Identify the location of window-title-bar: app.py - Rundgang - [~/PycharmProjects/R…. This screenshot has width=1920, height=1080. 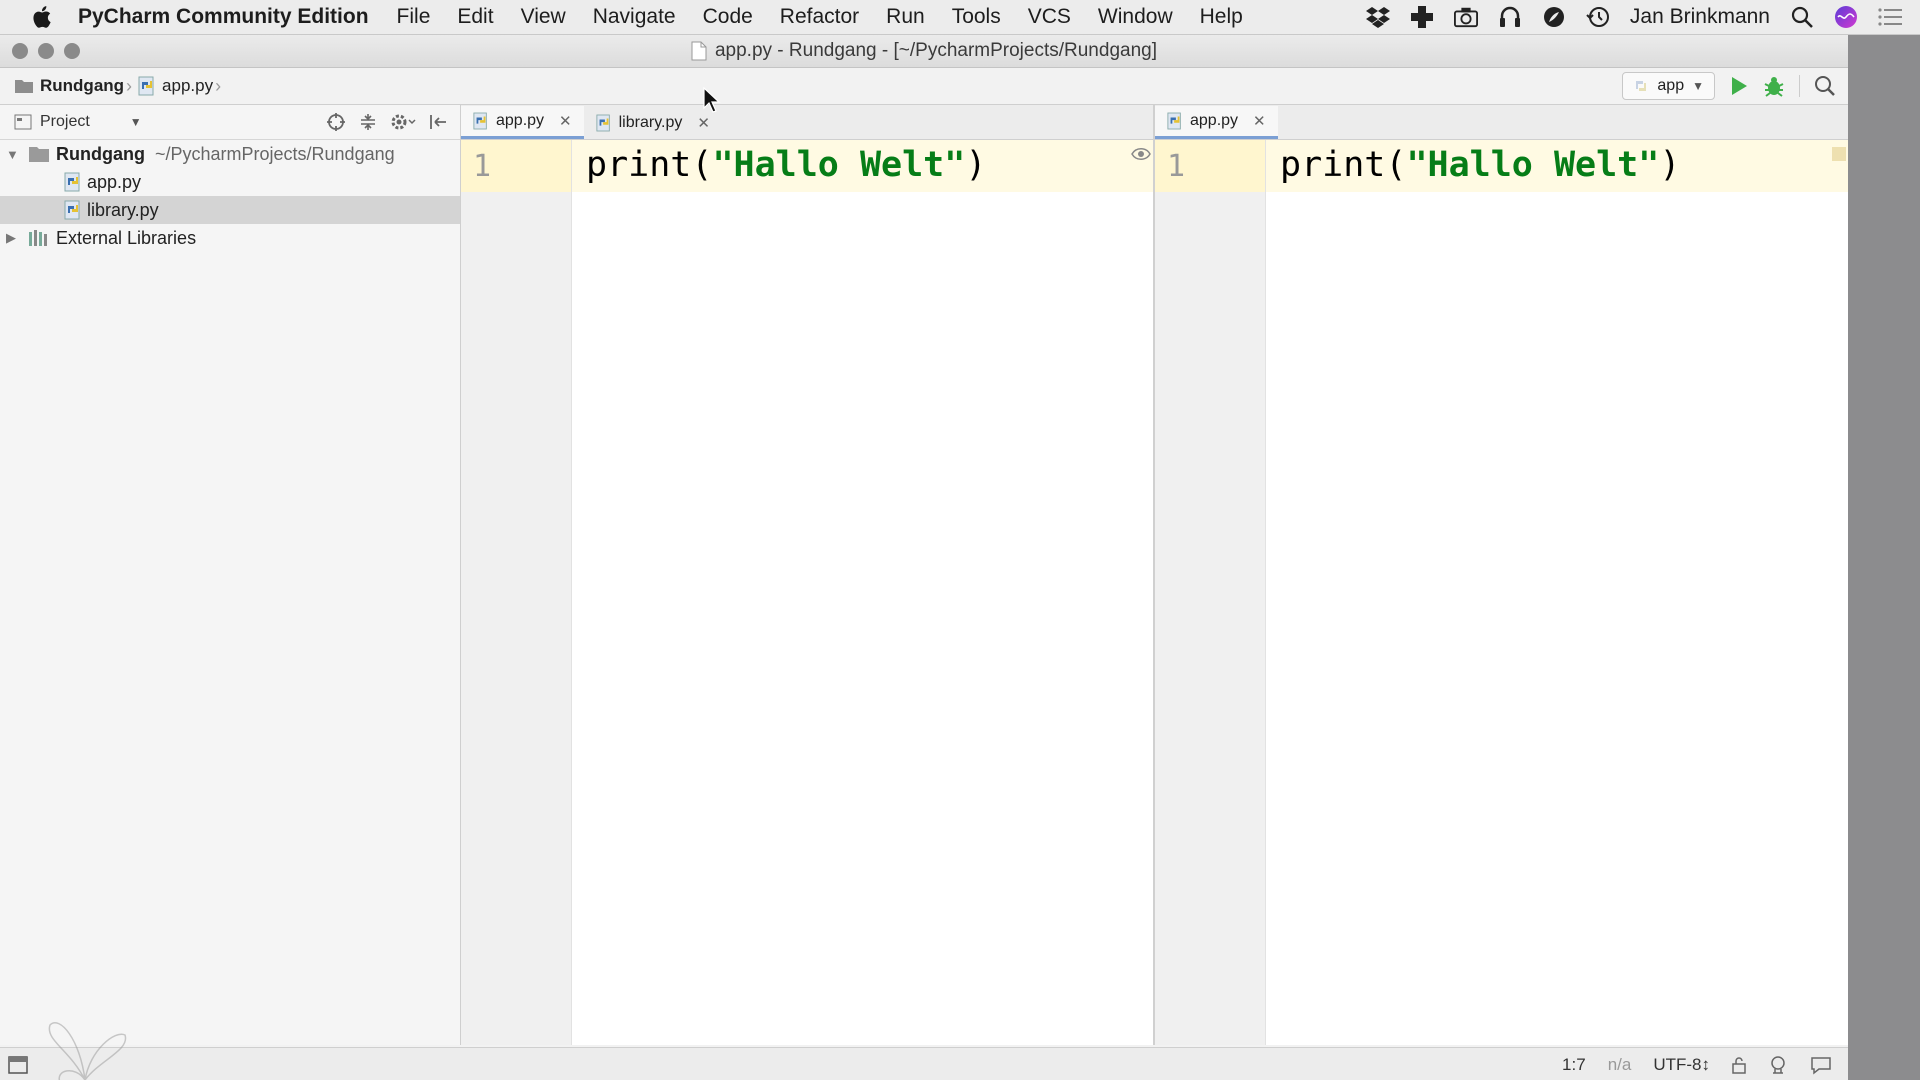
(924, 51).